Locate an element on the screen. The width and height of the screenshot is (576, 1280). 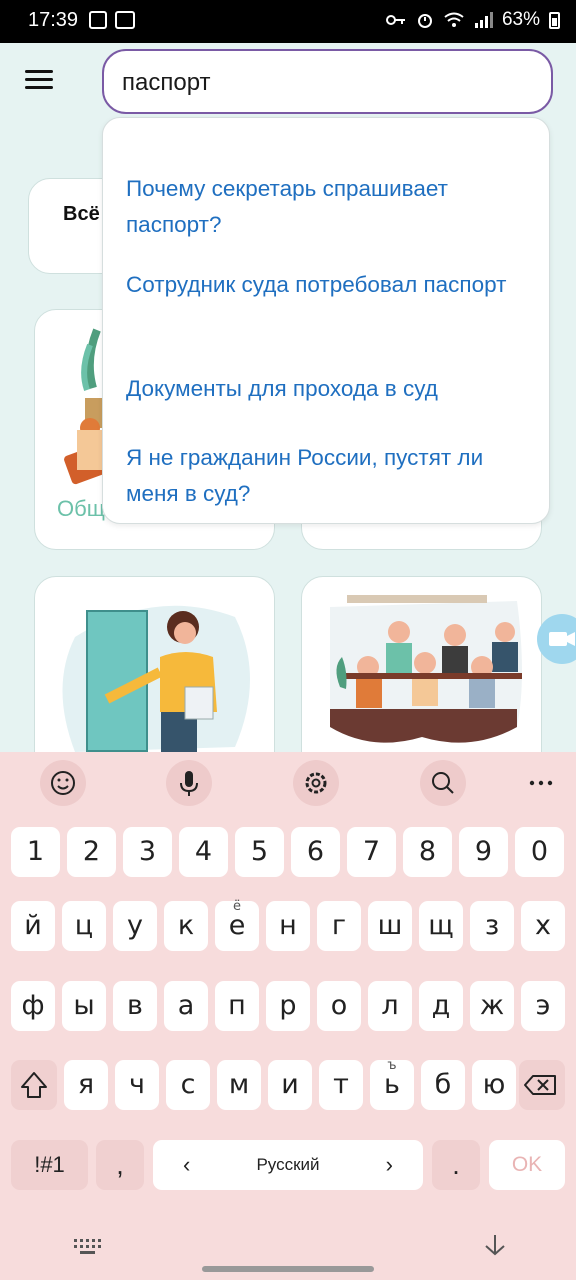
key: 6 is located at coordinates (315, 852).